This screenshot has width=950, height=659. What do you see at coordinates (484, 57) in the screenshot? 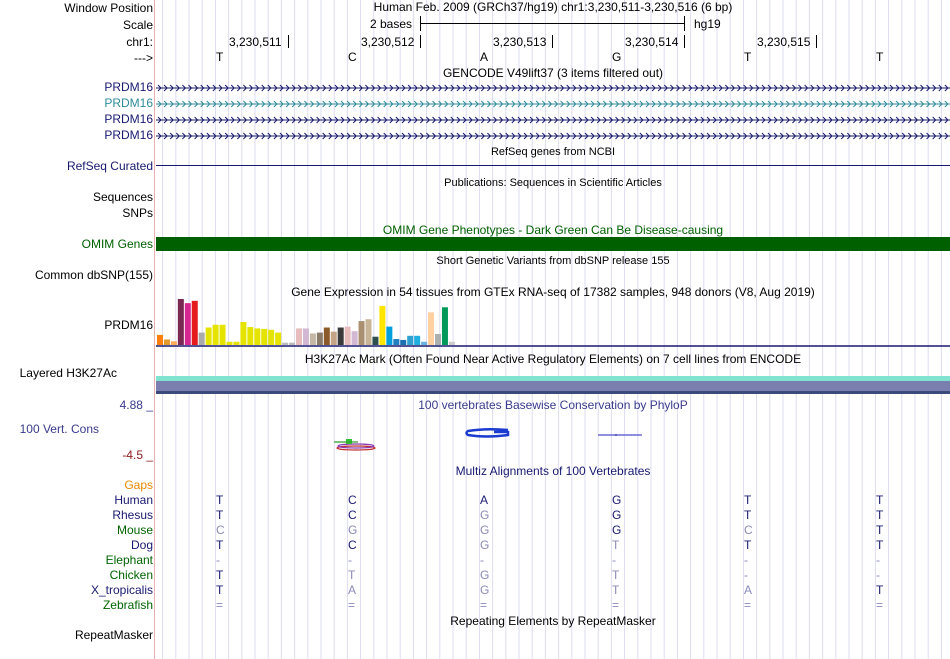
I see `base-letter: A` at bounding box center [484, 57].